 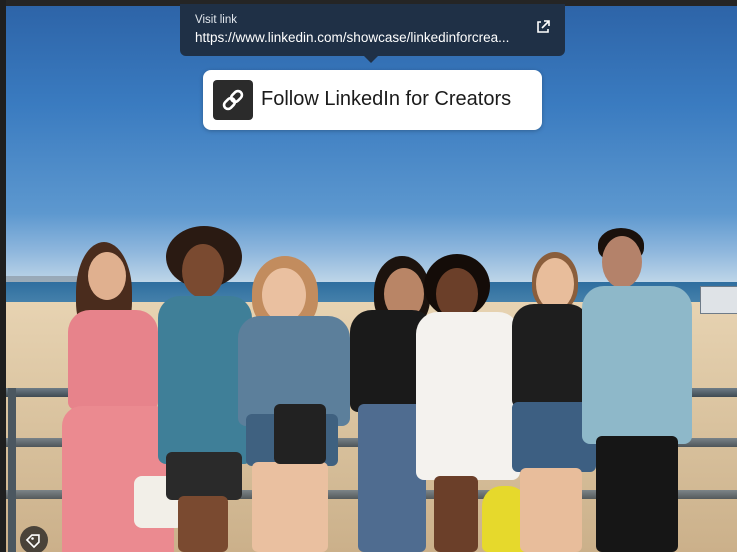 I want to click on lifeguard-tower, so click(x=718, y=300).